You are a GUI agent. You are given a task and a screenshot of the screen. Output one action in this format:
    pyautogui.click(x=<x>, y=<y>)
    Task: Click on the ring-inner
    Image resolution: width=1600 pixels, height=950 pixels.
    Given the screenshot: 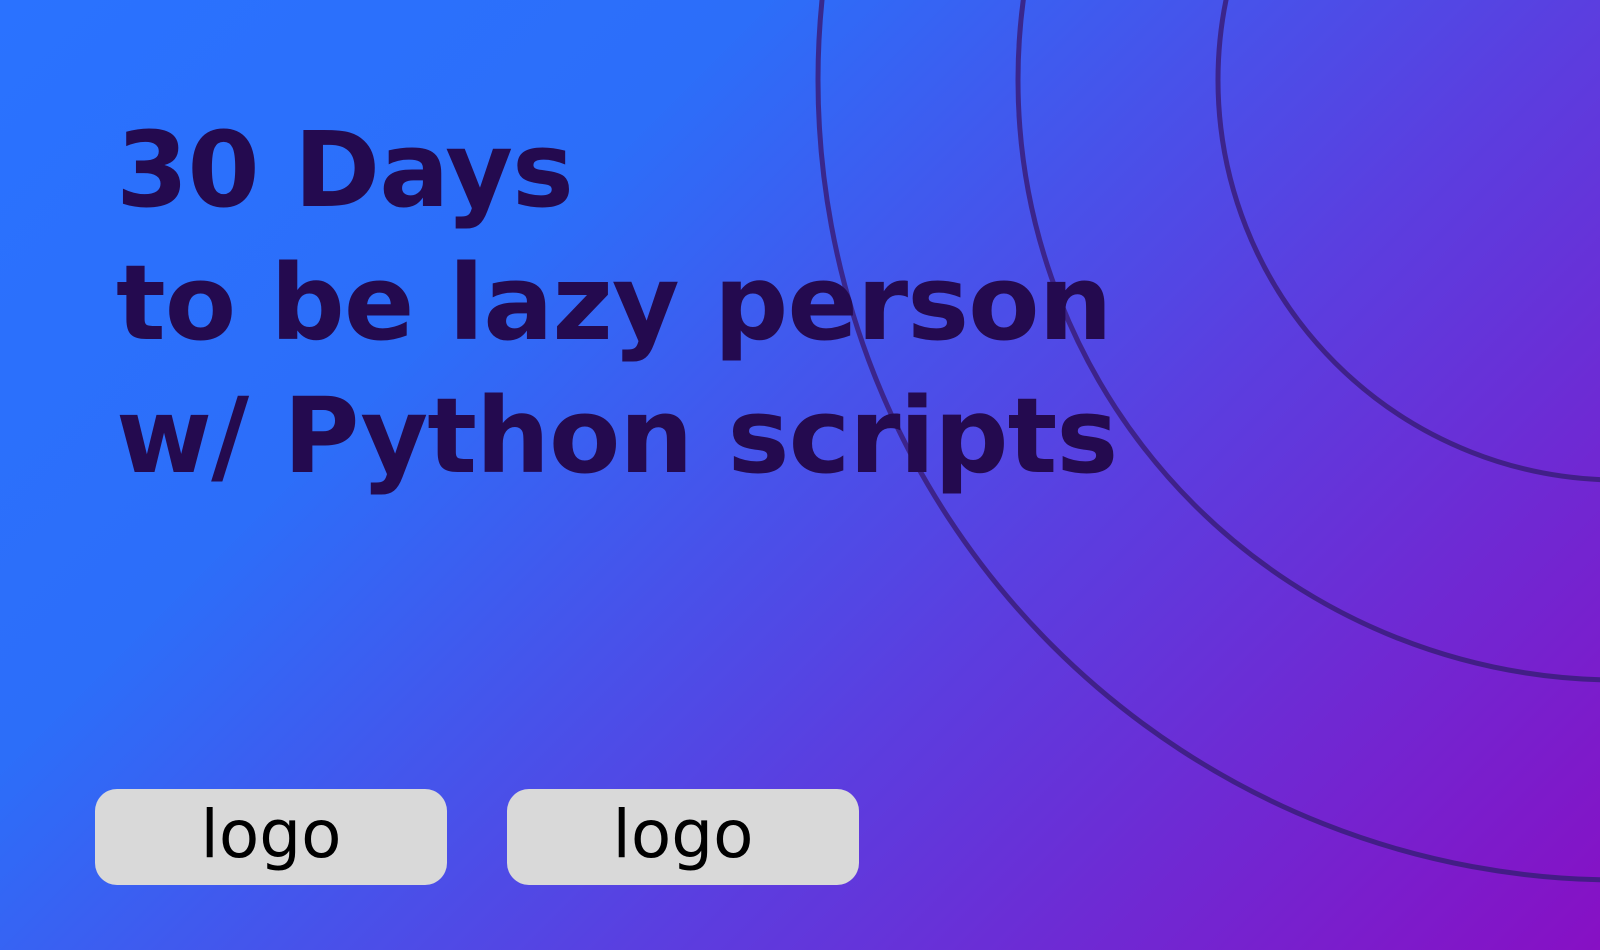 What is the action you would take?
    pyautogui.click(x=1407, y=241)
    